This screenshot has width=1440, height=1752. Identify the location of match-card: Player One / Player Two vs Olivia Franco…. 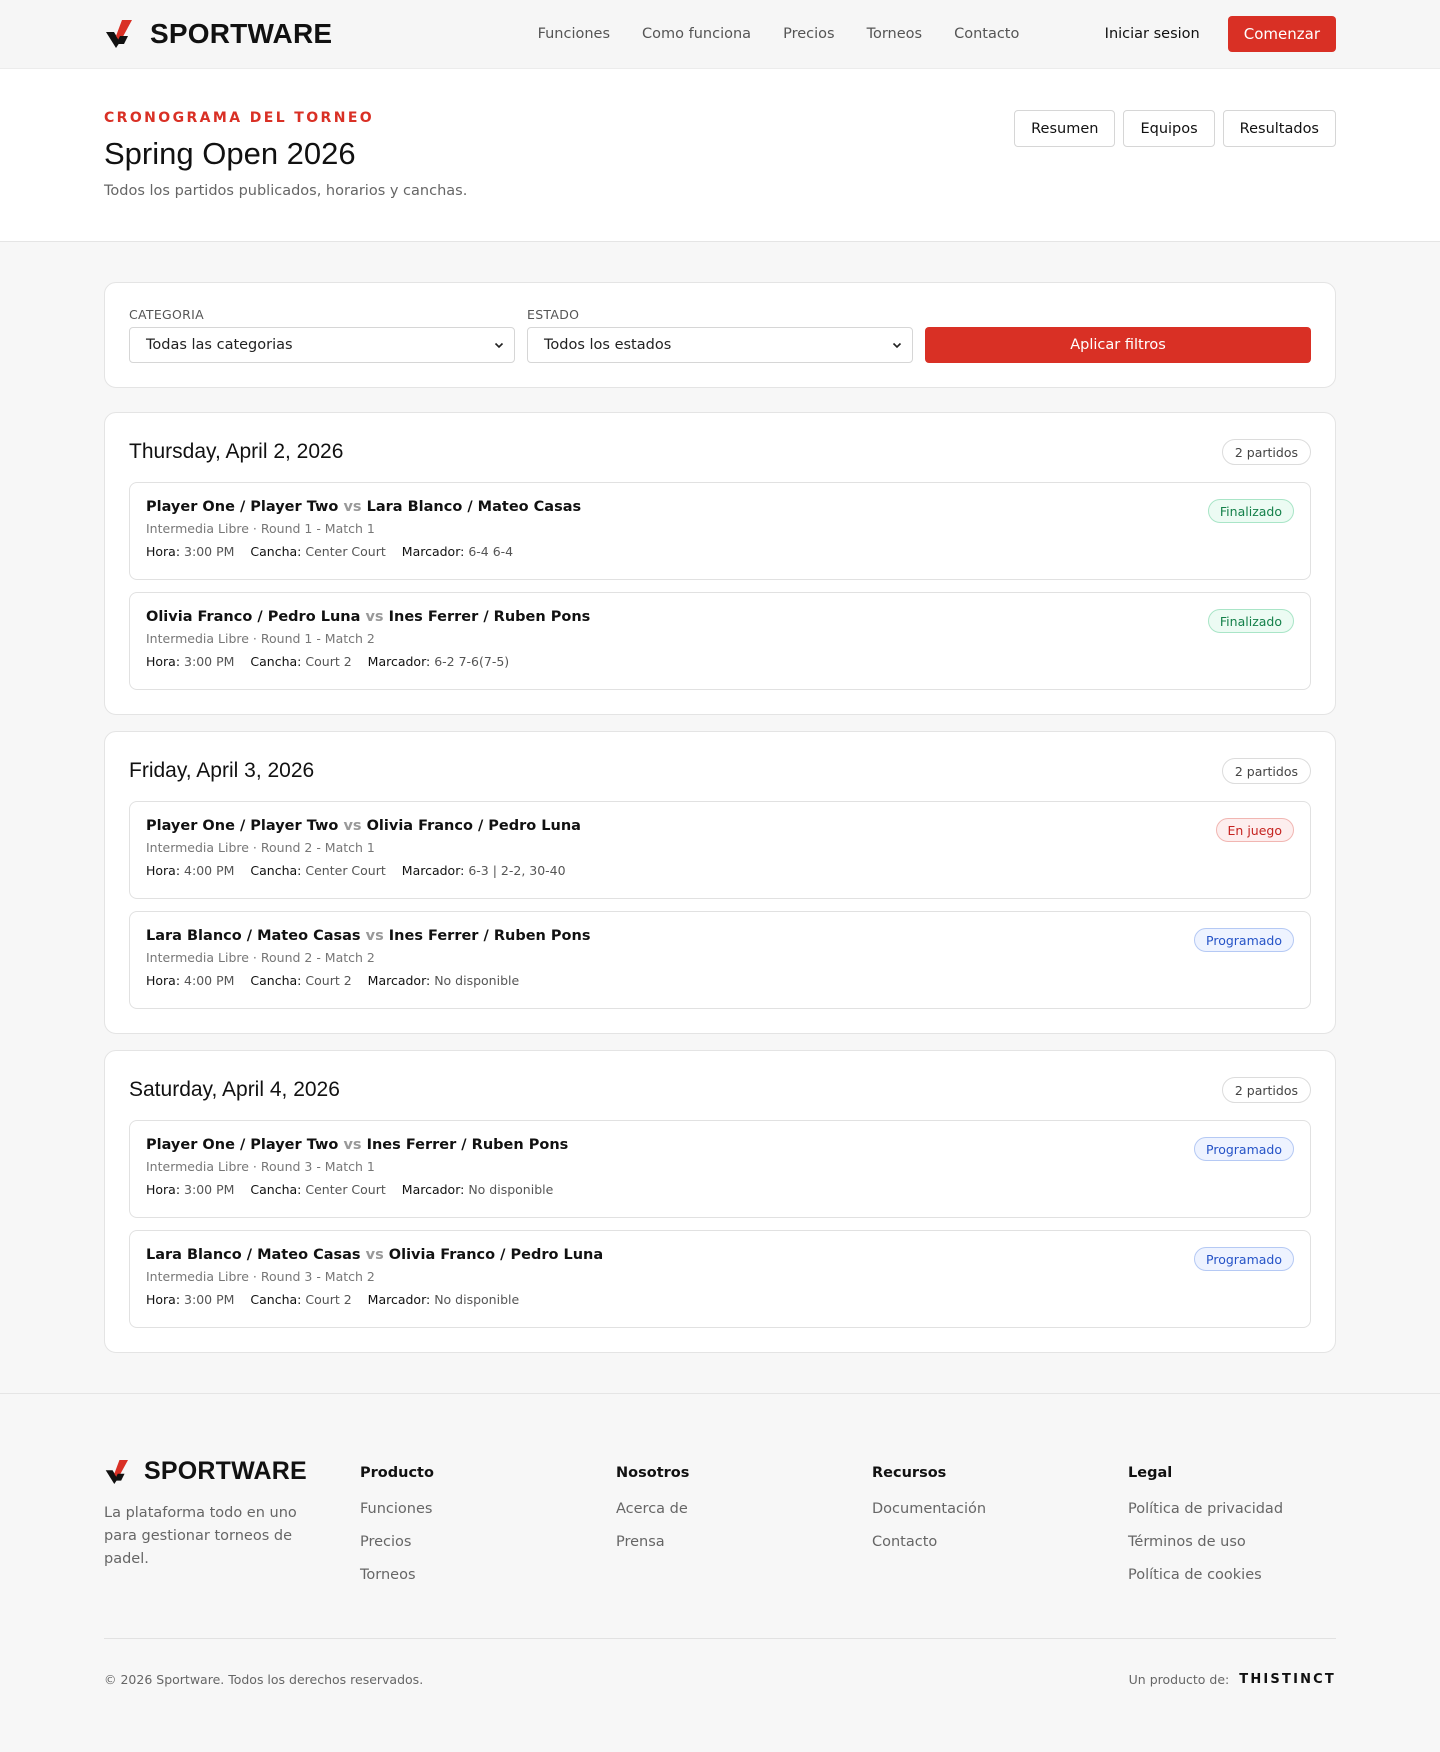
(720, 850).